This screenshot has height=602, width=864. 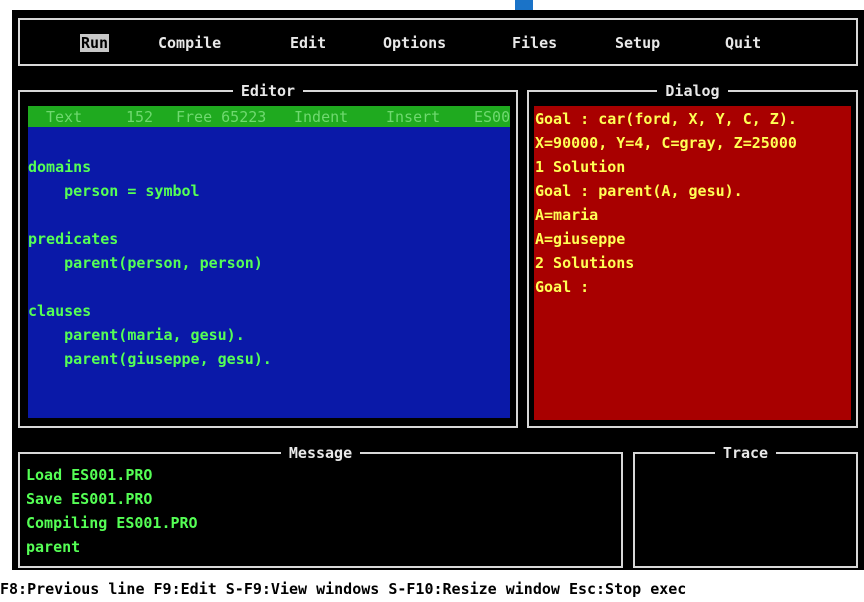 I want to click on code-line: parent(maria, gesu)., so click(x=136, y=335).